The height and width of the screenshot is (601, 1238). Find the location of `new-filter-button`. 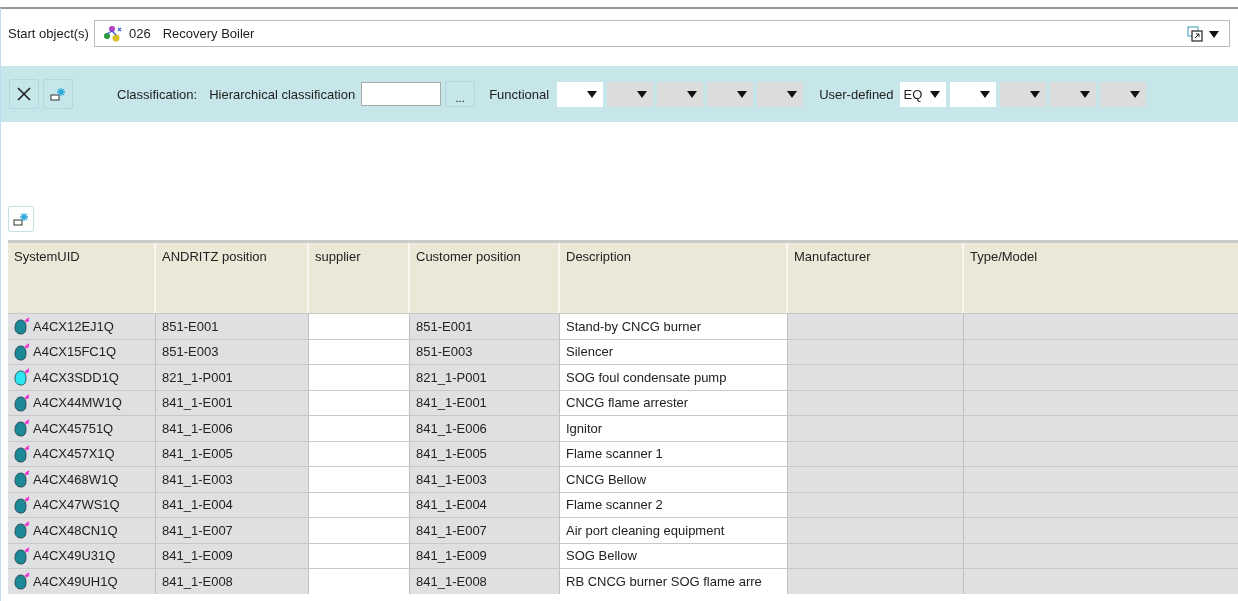

new-filter-button is located at coordinates (21, 219).